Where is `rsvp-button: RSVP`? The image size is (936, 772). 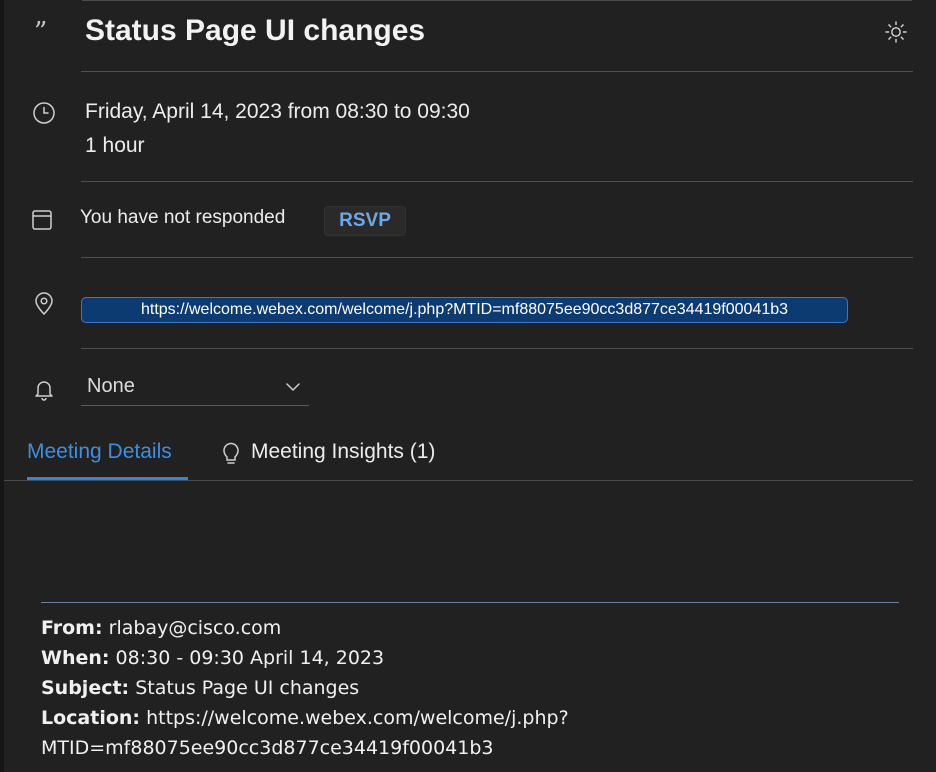
rsvp-button: RSVP is located at coordinates (365, 221).